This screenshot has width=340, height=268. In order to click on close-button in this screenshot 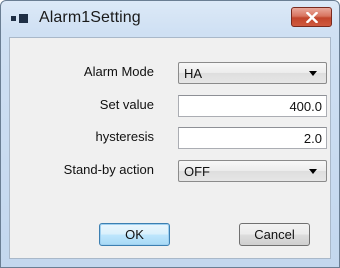, I will do `click(311, 17)`.